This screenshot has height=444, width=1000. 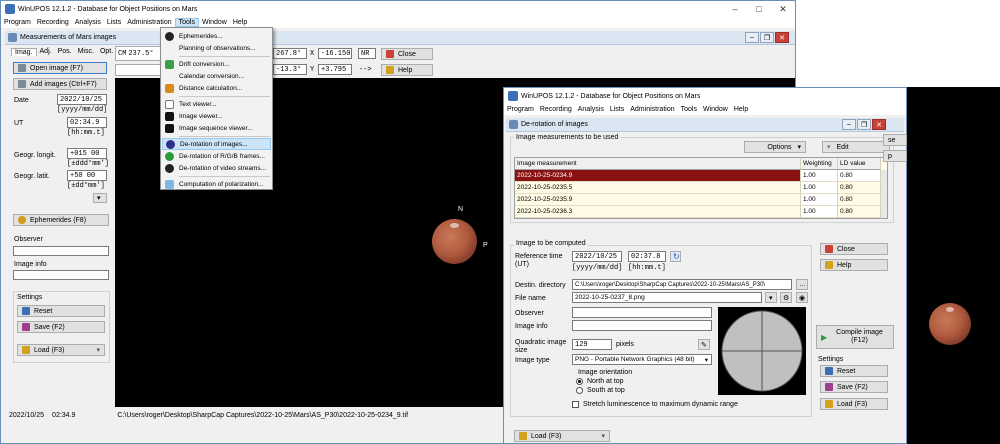 What do you see at coordinates (775, 147) in the screenshot?
I see `options-button: Options ▾` at bounding box center [775, 147].